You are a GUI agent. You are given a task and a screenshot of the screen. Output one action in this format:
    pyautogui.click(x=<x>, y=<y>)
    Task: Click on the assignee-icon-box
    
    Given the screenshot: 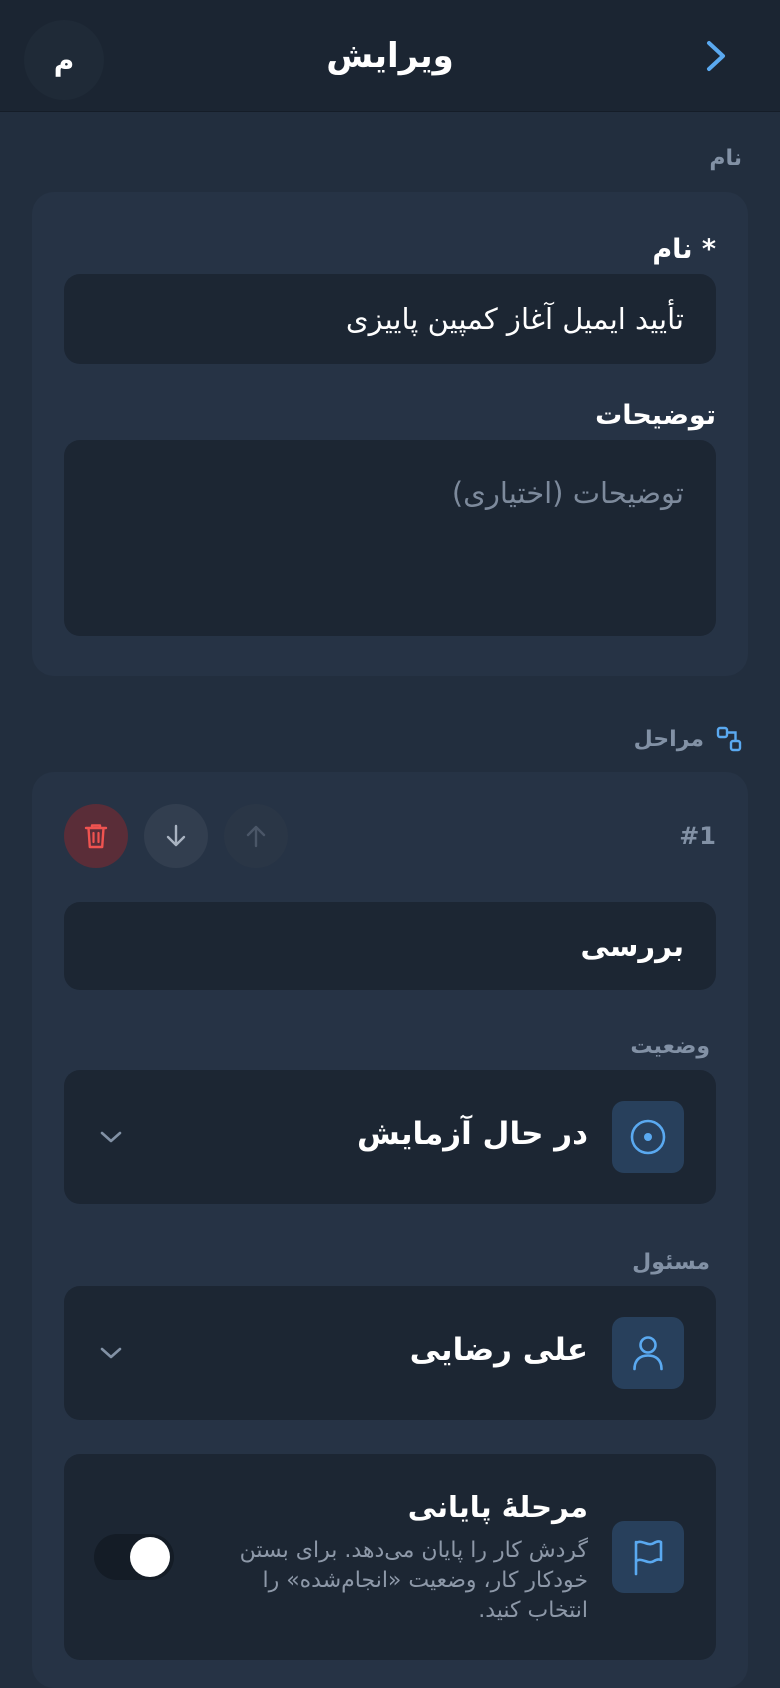 What is the action you would take?
    pyautogui.click(x=648, y=1353)
    